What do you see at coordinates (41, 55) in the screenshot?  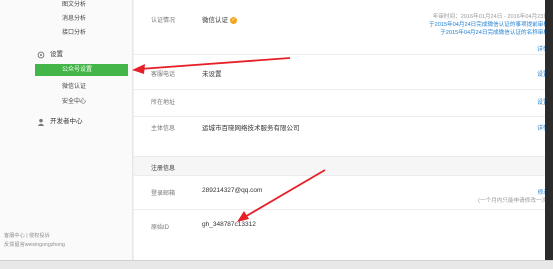 I see `gear-icon` at bounding box center [41, 55].